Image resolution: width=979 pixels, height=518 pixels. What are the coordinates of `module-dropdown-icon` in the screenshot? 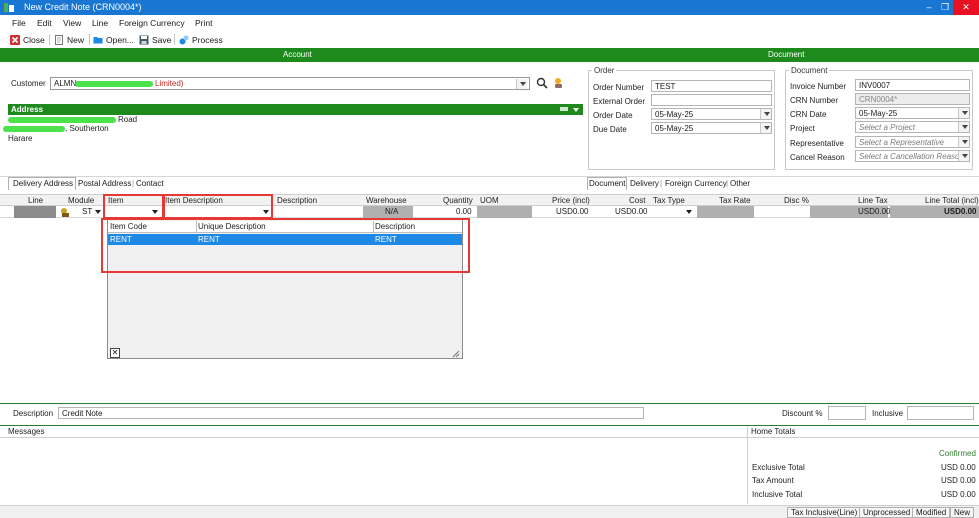 It's located at (98, 212).